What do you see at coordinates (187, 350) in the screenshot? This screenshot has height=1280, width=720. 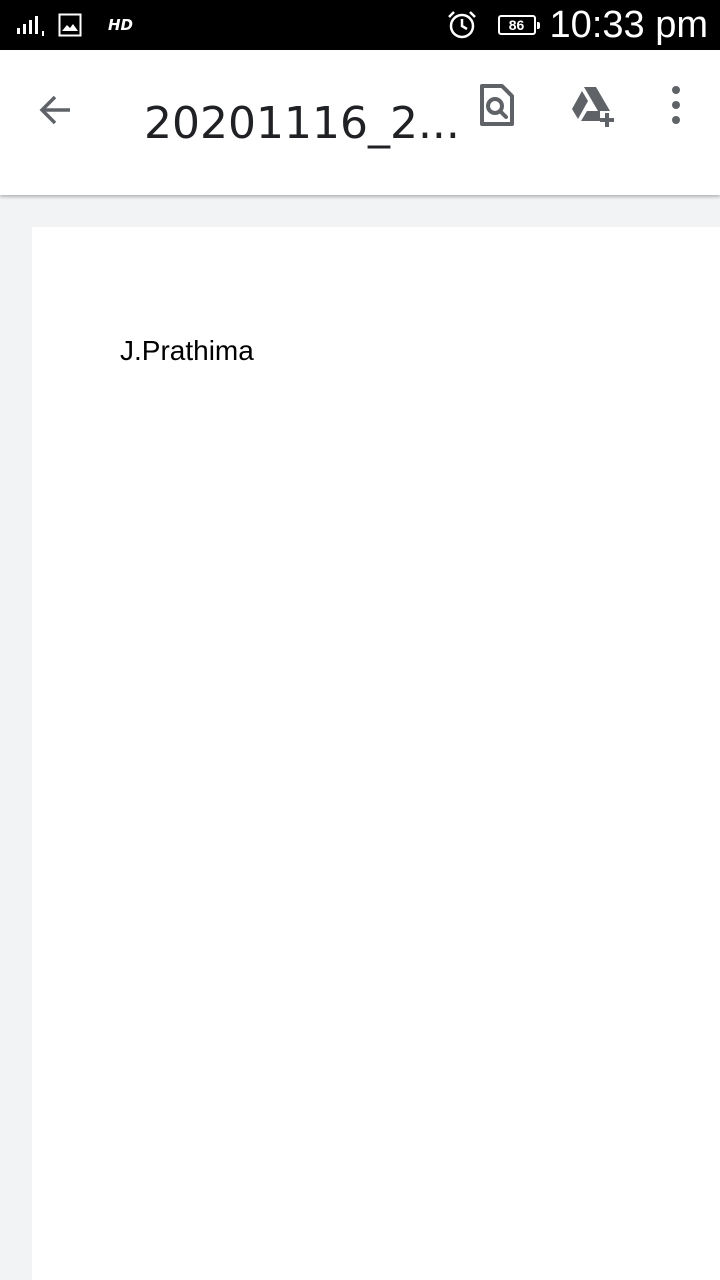 I see `document-text: J.Prathima` at bounding box center [187, 350].